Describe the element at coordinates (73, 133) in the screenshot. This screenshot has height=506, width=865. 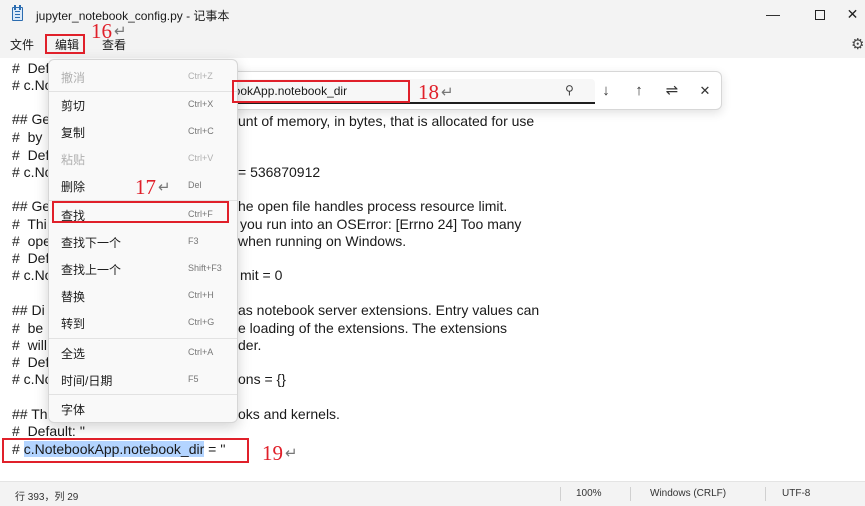
I see `menu-item-label: 复制` at that location.